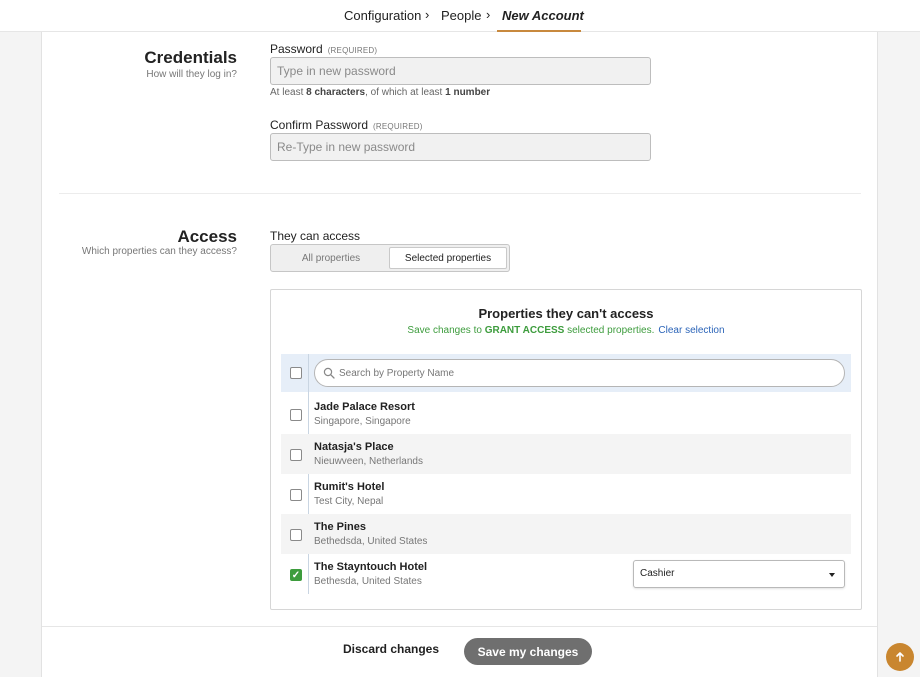 The image size is (920, 677). I want to click on credentials-heading: Credentials How will they log in?, so click(139, 68).